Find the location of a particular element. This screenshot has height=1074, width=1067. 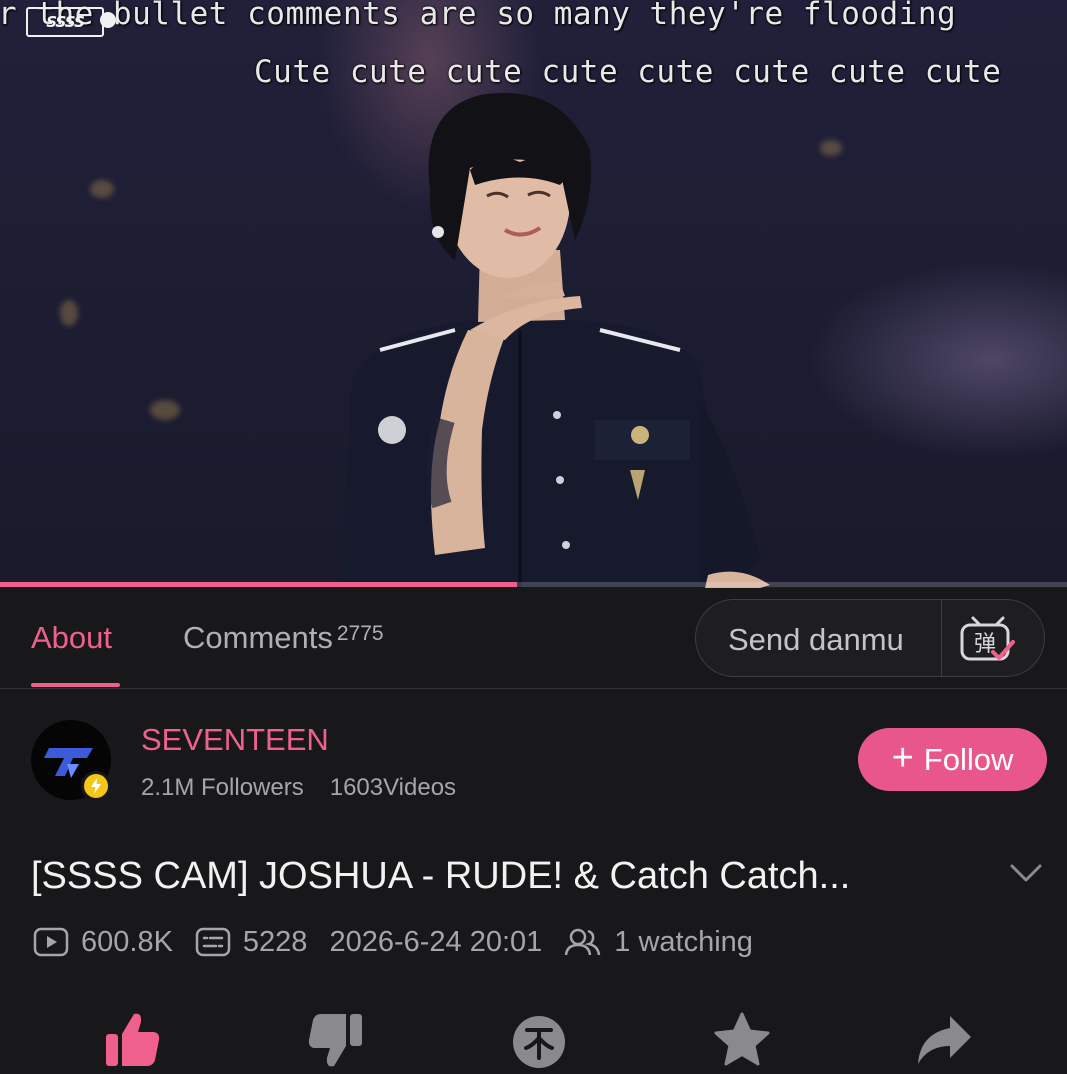

danmu-input: Send danmu 弹 is located at coordinates (870, 638).